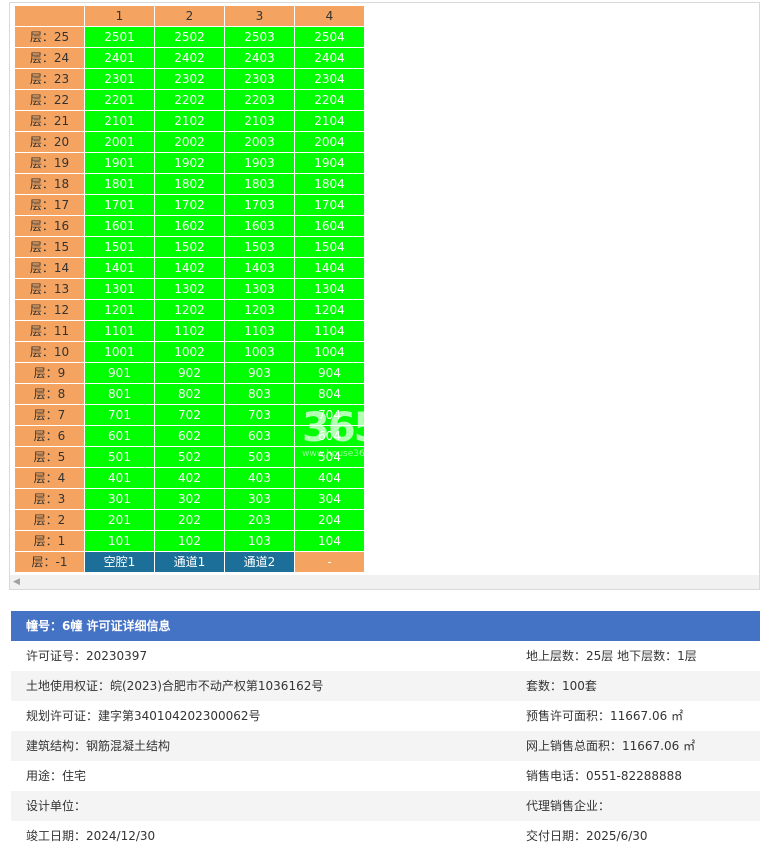 The height and width of the screenshot is (864, 760). What do you see at coordinates (259, 37) in the screenshot?
I see `unit-cell: 2503` at bounding box center [259, 37].